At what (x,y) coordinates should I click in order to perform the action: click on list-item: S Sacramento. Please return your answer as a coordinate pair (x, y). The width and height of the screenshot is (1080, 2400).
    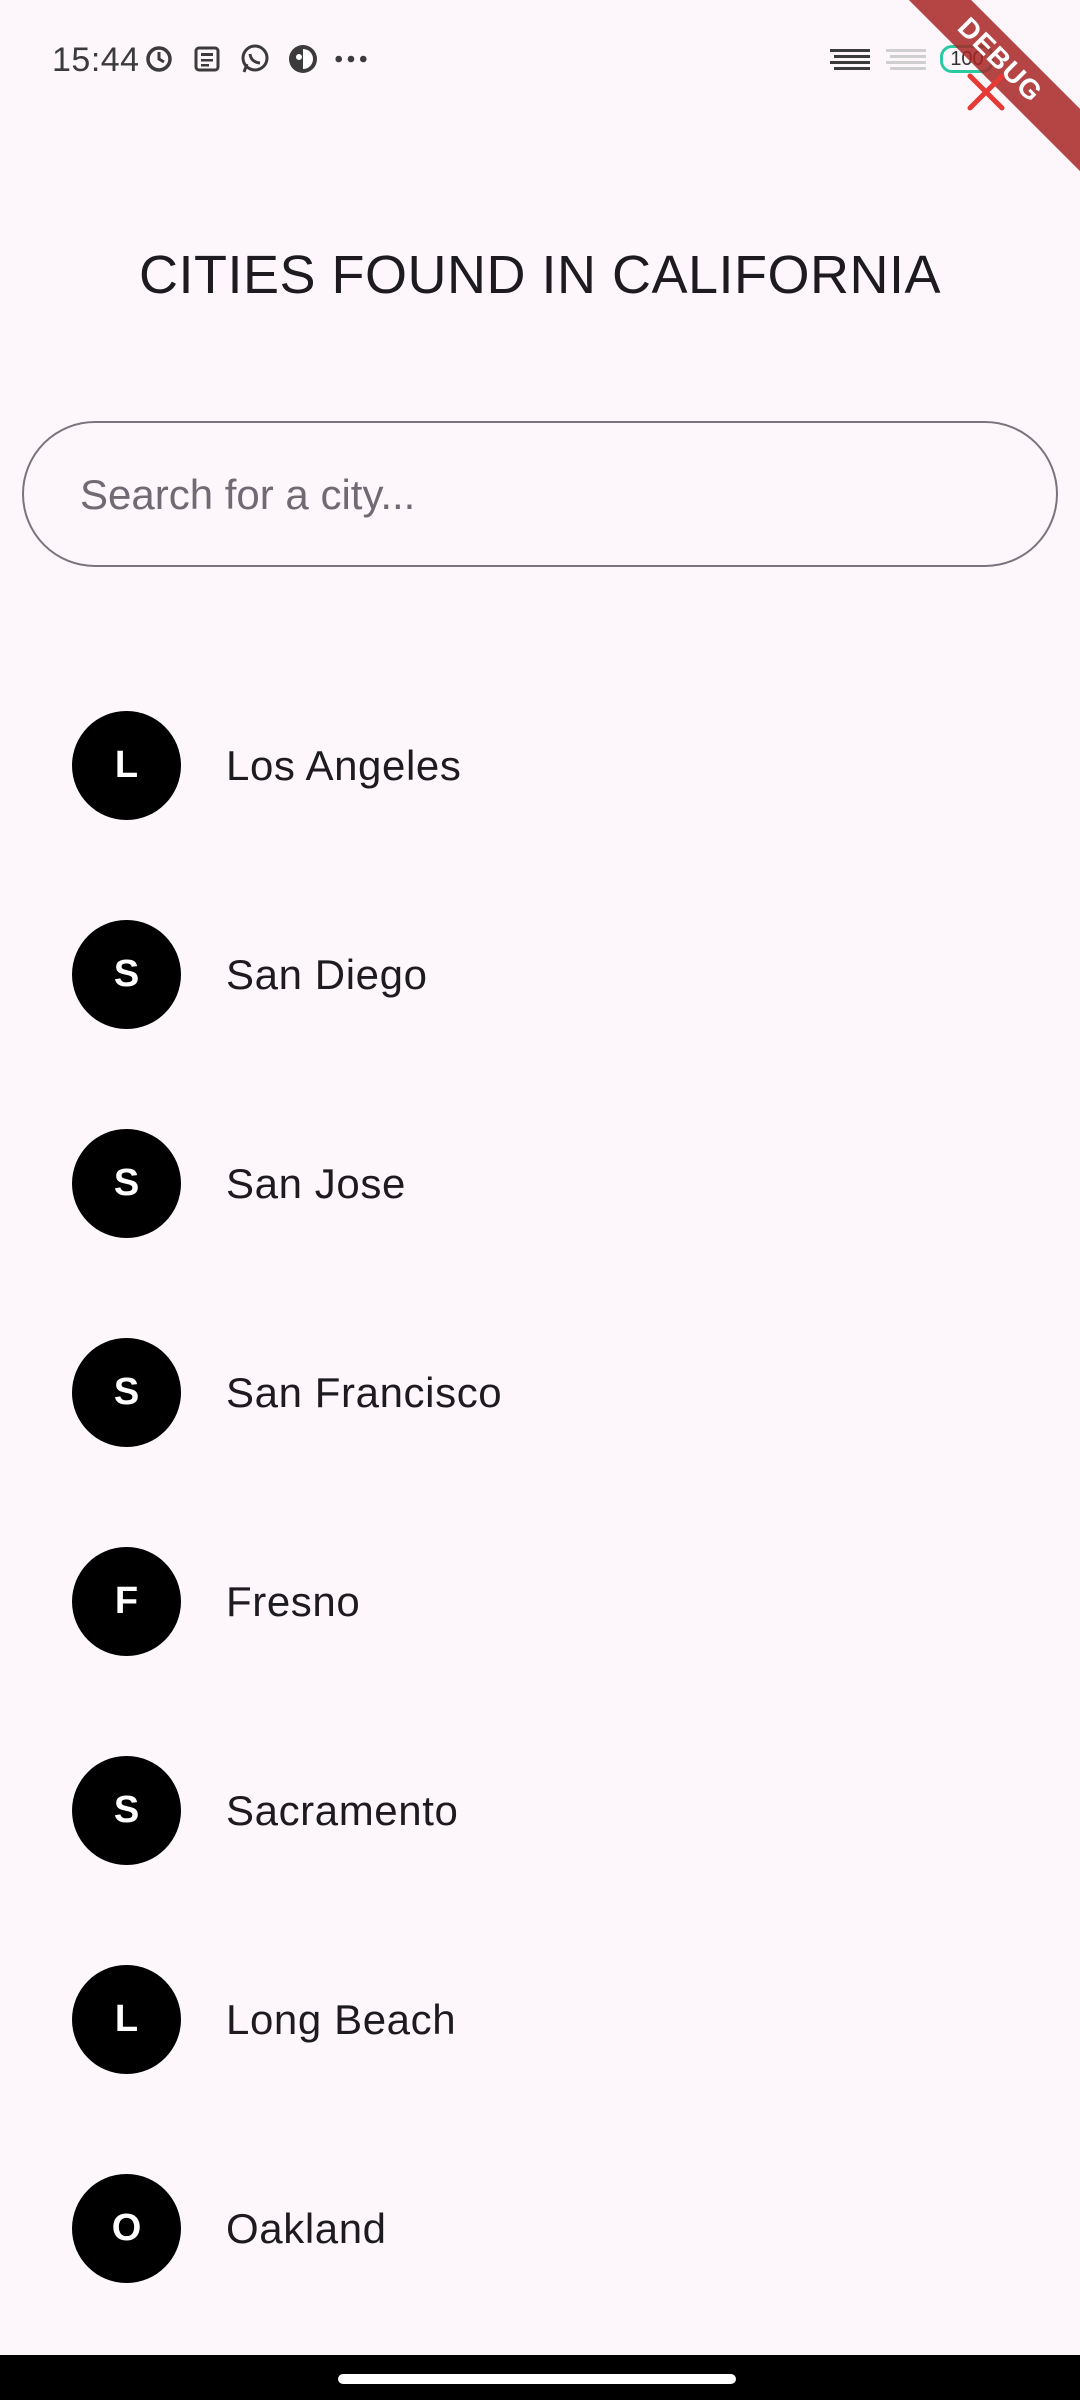
    Looking at the image, I should click on (540, 1810).